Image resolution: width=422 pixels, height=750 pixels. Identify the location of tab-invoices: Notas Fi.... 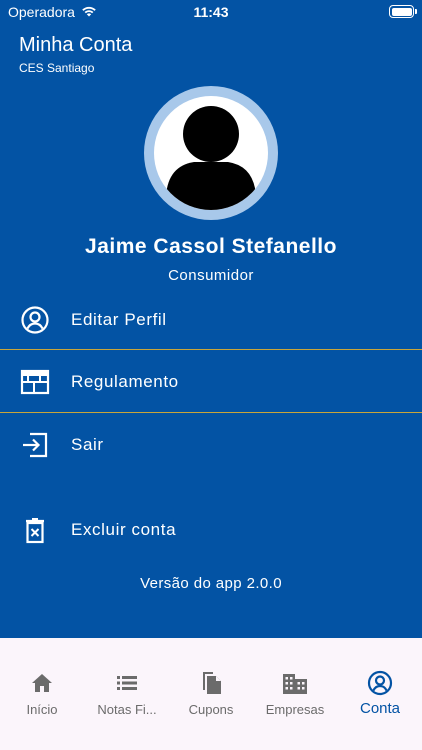
(127, 683).